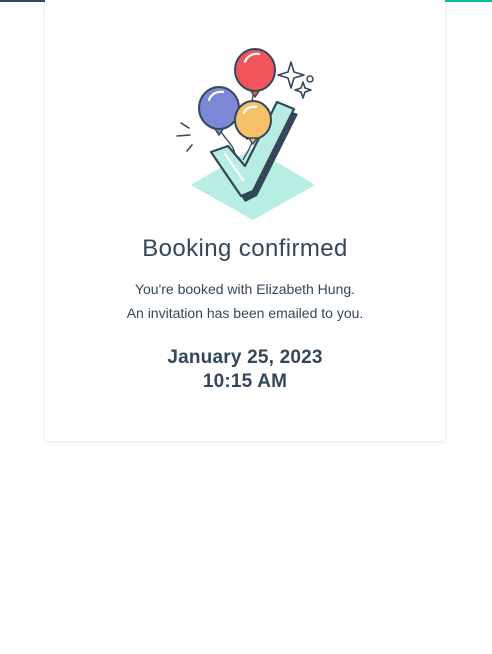 The width and height of the screenshot is (492, 654). What do you see at coordinates (245, 357) in the screenshot?
I see `booking-date: January 25, 2023` at bounding box center [245, 357].